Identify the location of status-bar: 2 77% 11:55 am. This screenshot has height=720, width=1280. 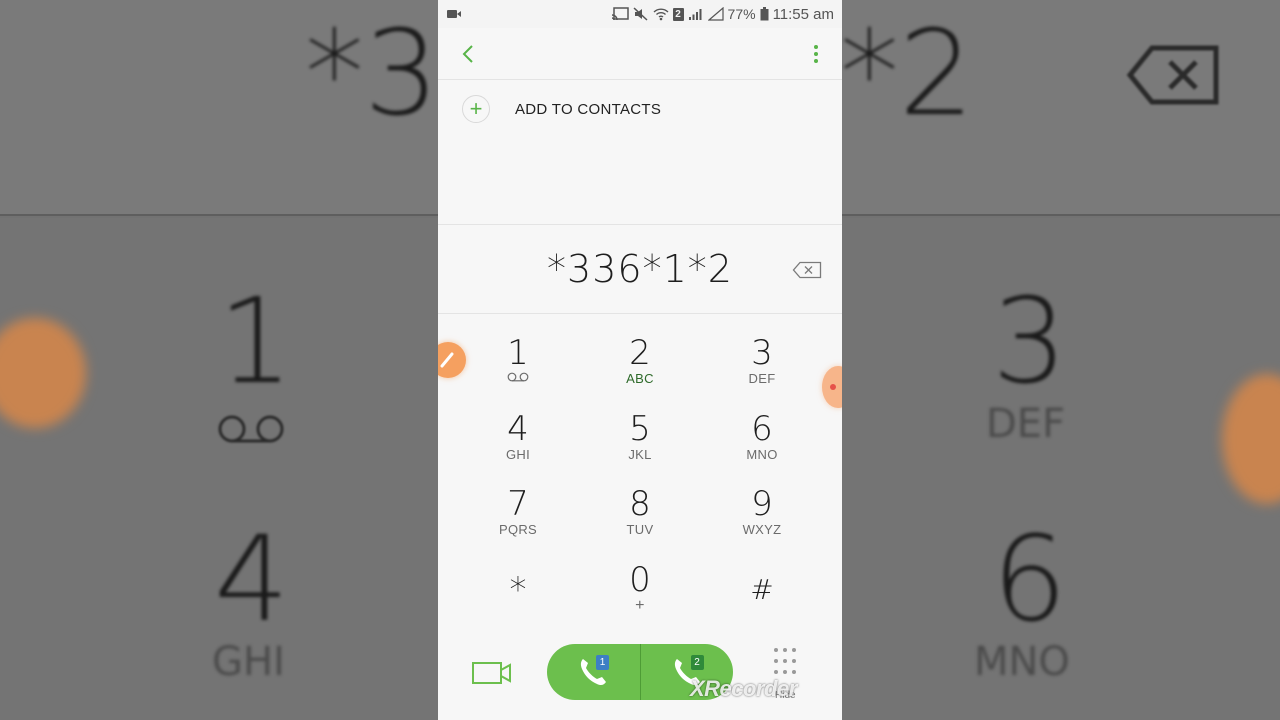
(640, 14).